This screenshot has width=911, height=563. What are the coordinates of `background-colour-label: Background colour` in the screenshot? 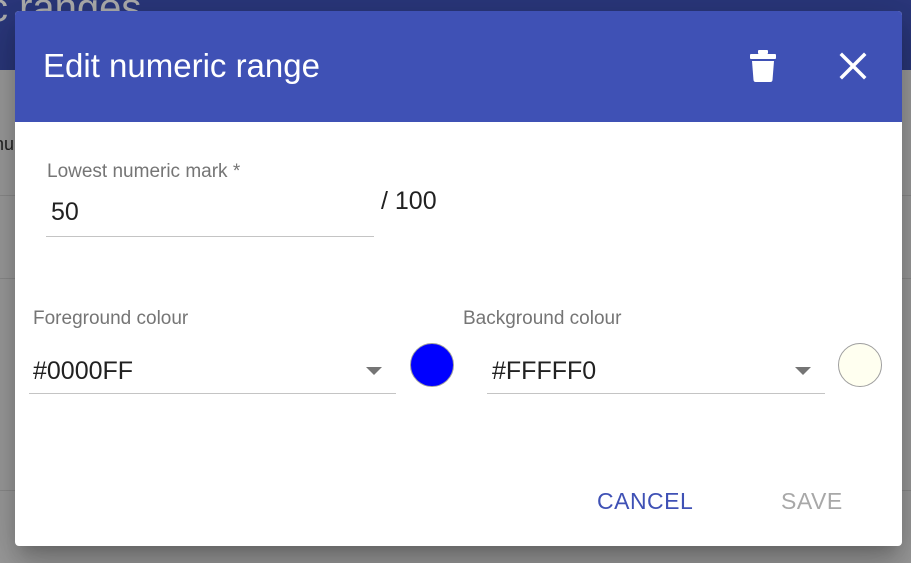 It's located at (542, 318).